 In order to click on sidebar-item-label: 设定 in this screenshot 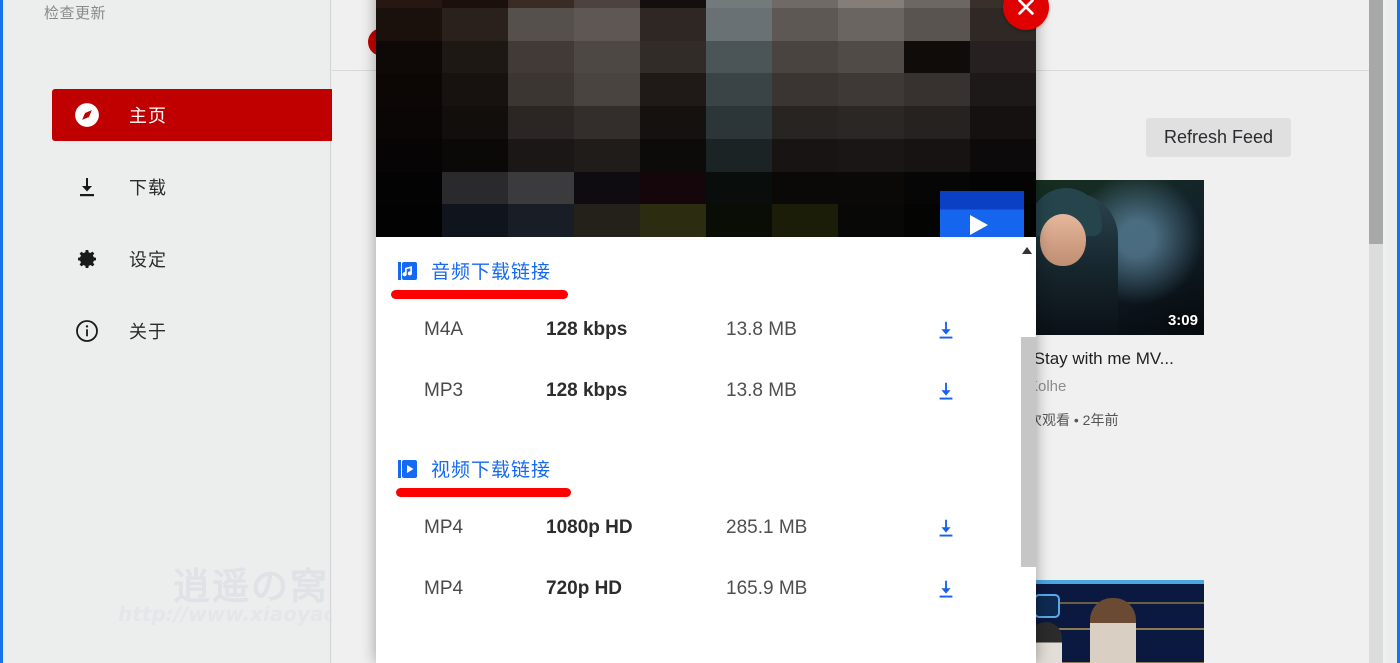, I will do `click(148, 260)`.